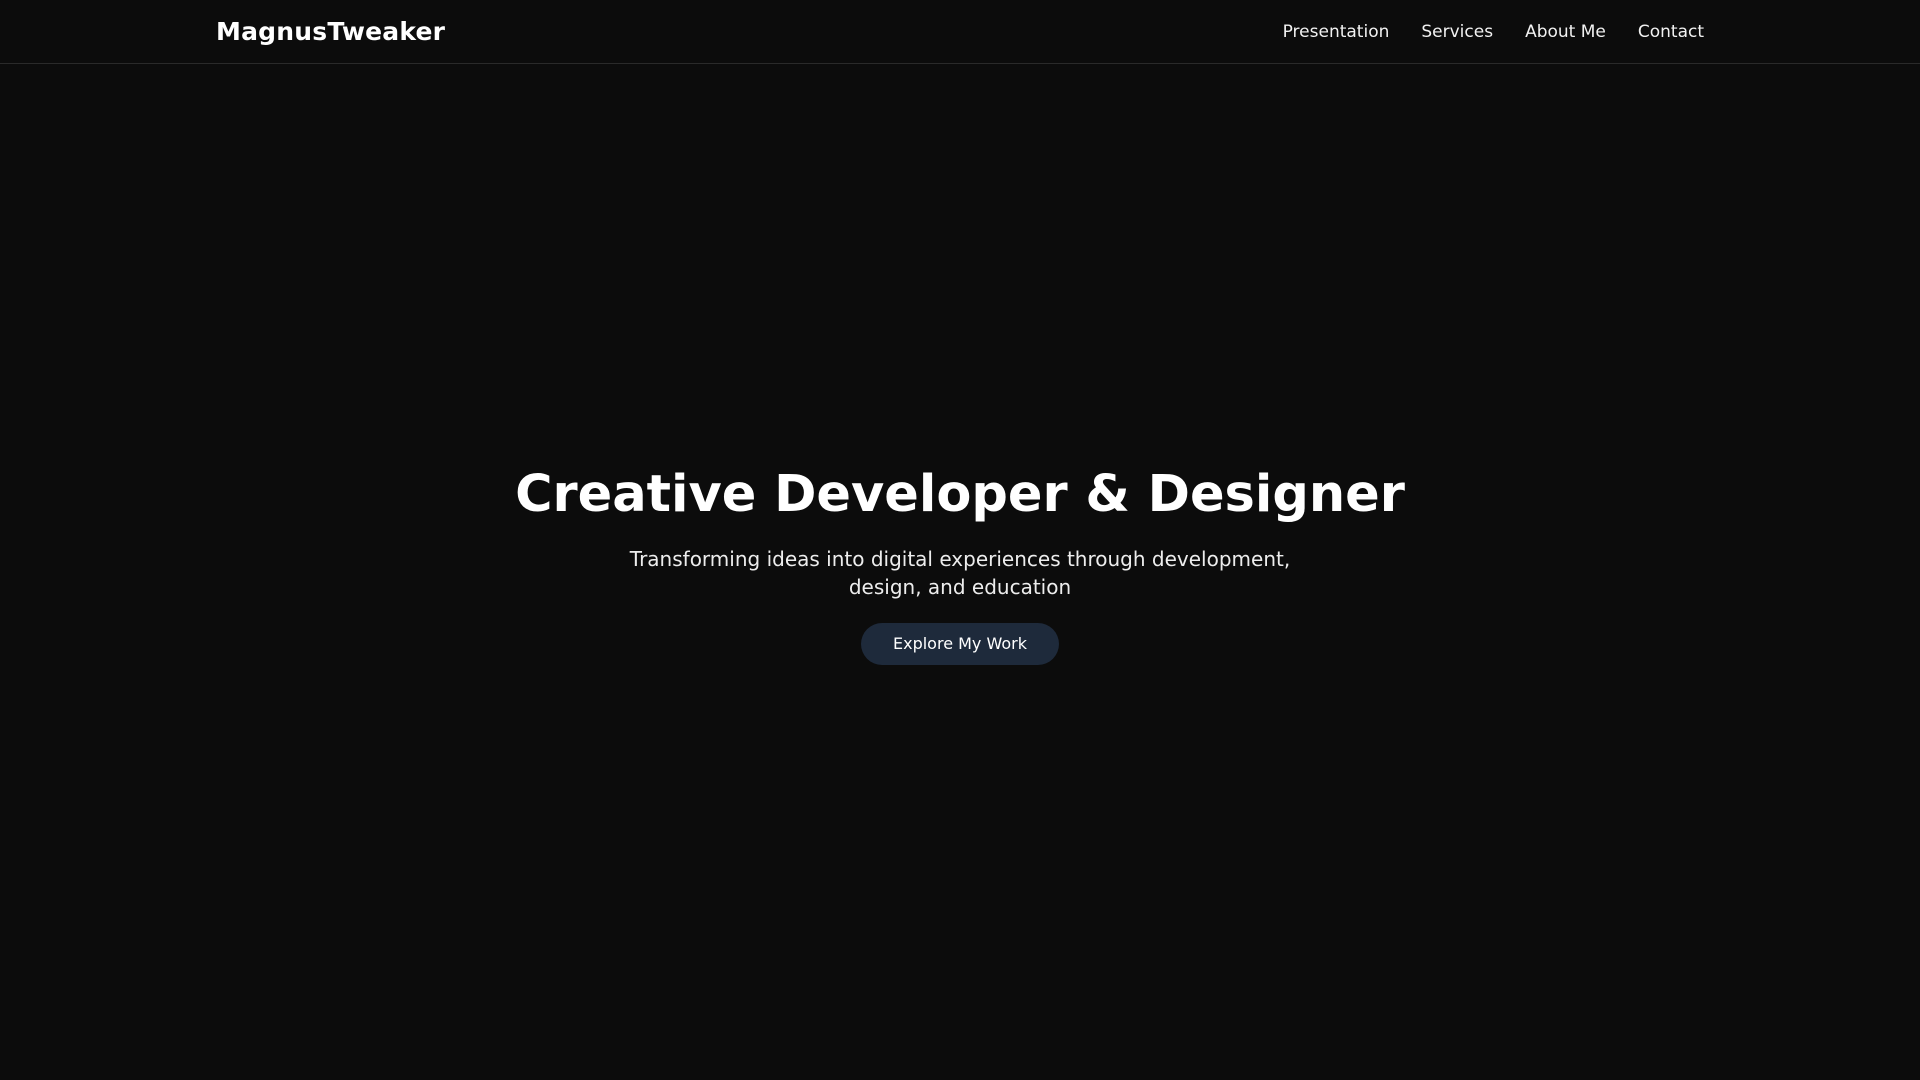 The image size is (1920, 1080). Describe the element at coordinates (330, 31) in the screenshot. I see `brand-logo: MagnusTweaker` at that location.